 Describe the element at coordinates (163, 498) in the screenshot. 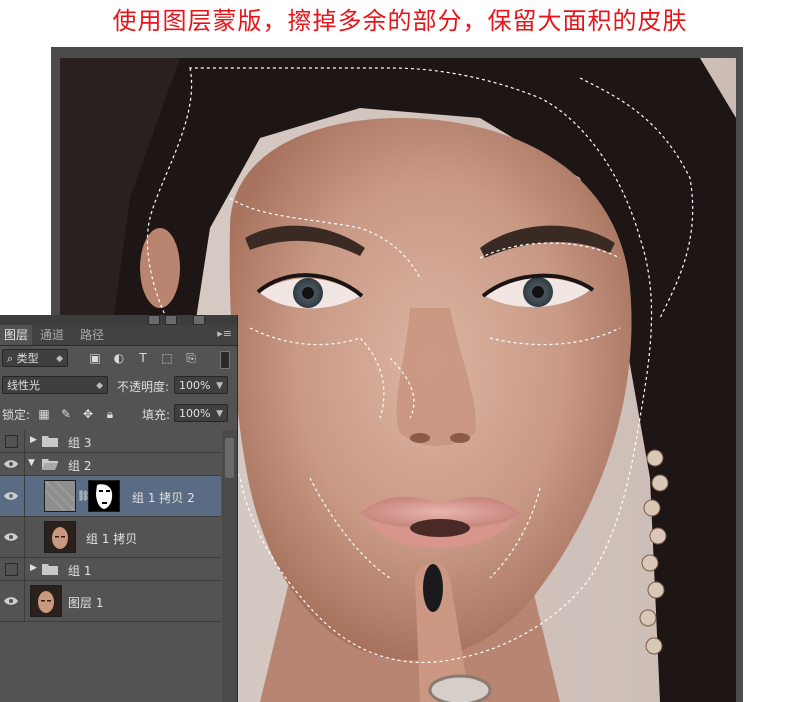

I see `layer-name: 组 1 拷贝 2` at that location.